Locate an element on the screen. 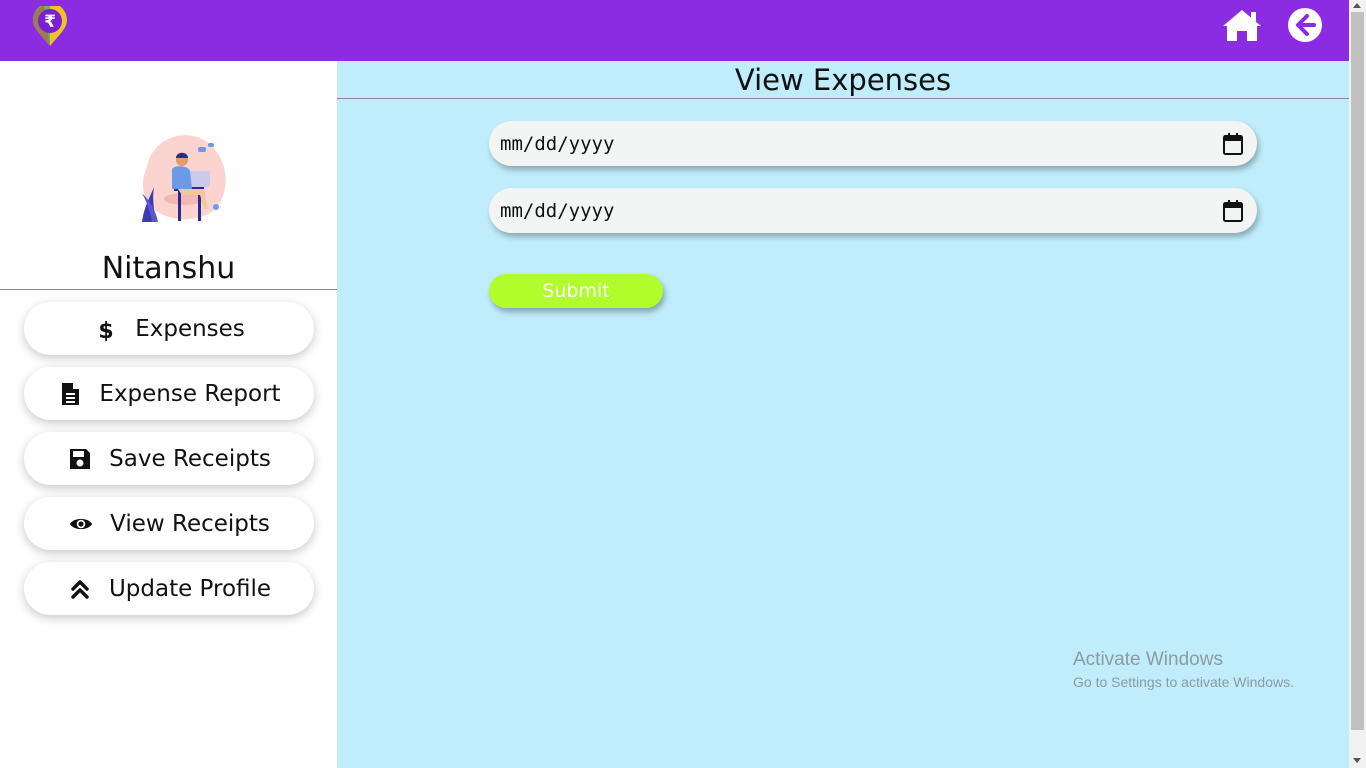  sidebar-divider is located at coordinates (168, 289).